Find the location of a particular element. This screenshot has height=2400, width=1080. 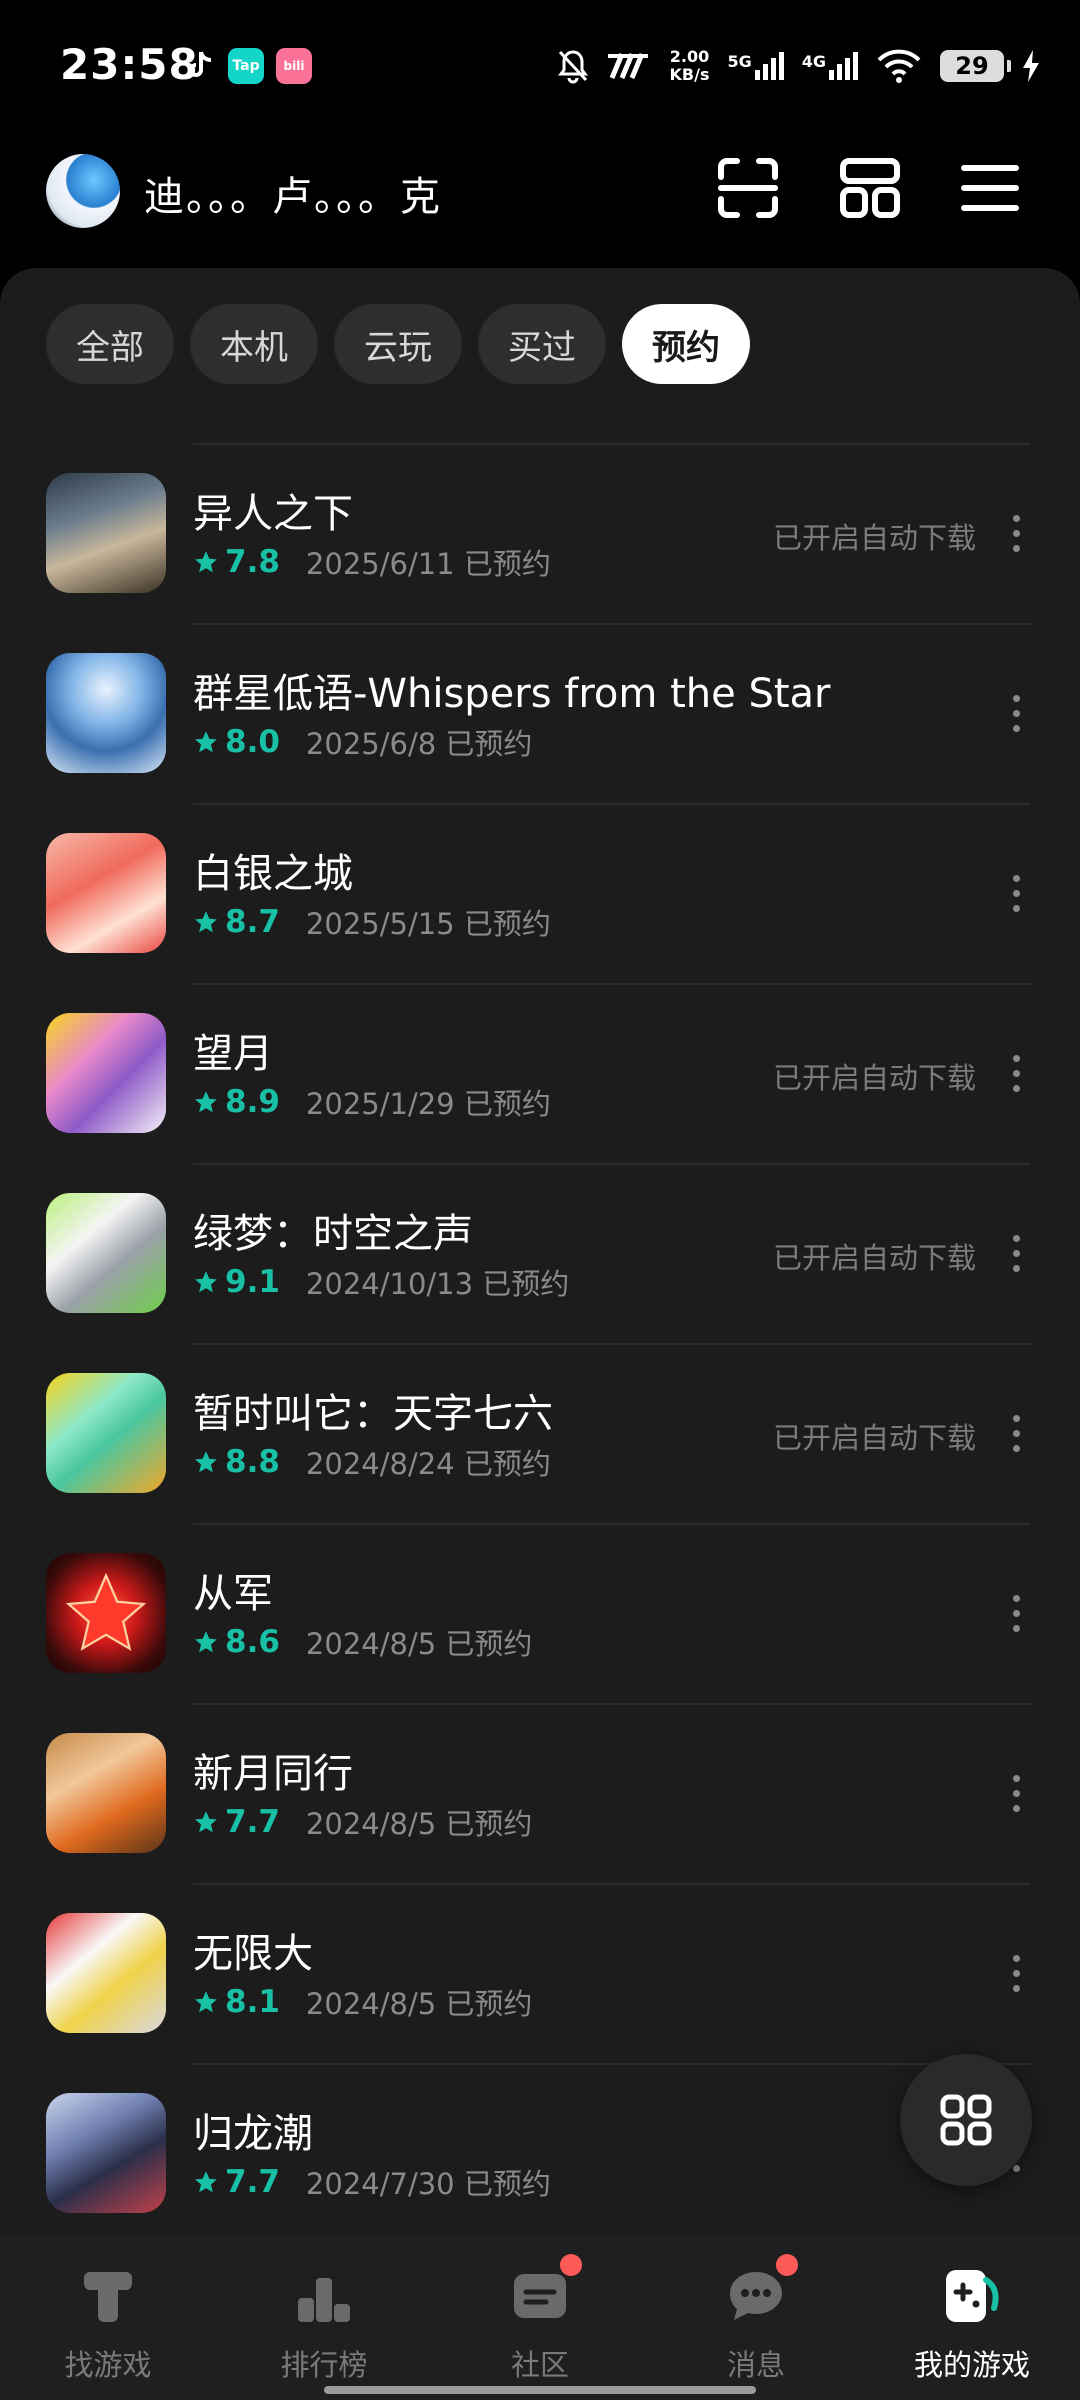

nav-my-games: 我的游戏 is located at coordinates (972, 2317).